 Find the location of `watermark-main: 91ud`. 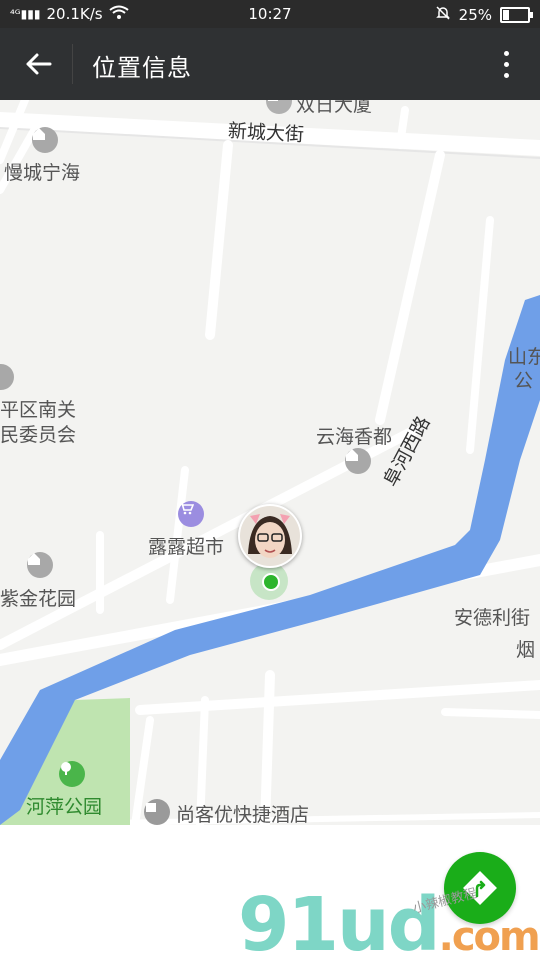

watermark-main: 91ud is located at coordinates (339, 925).